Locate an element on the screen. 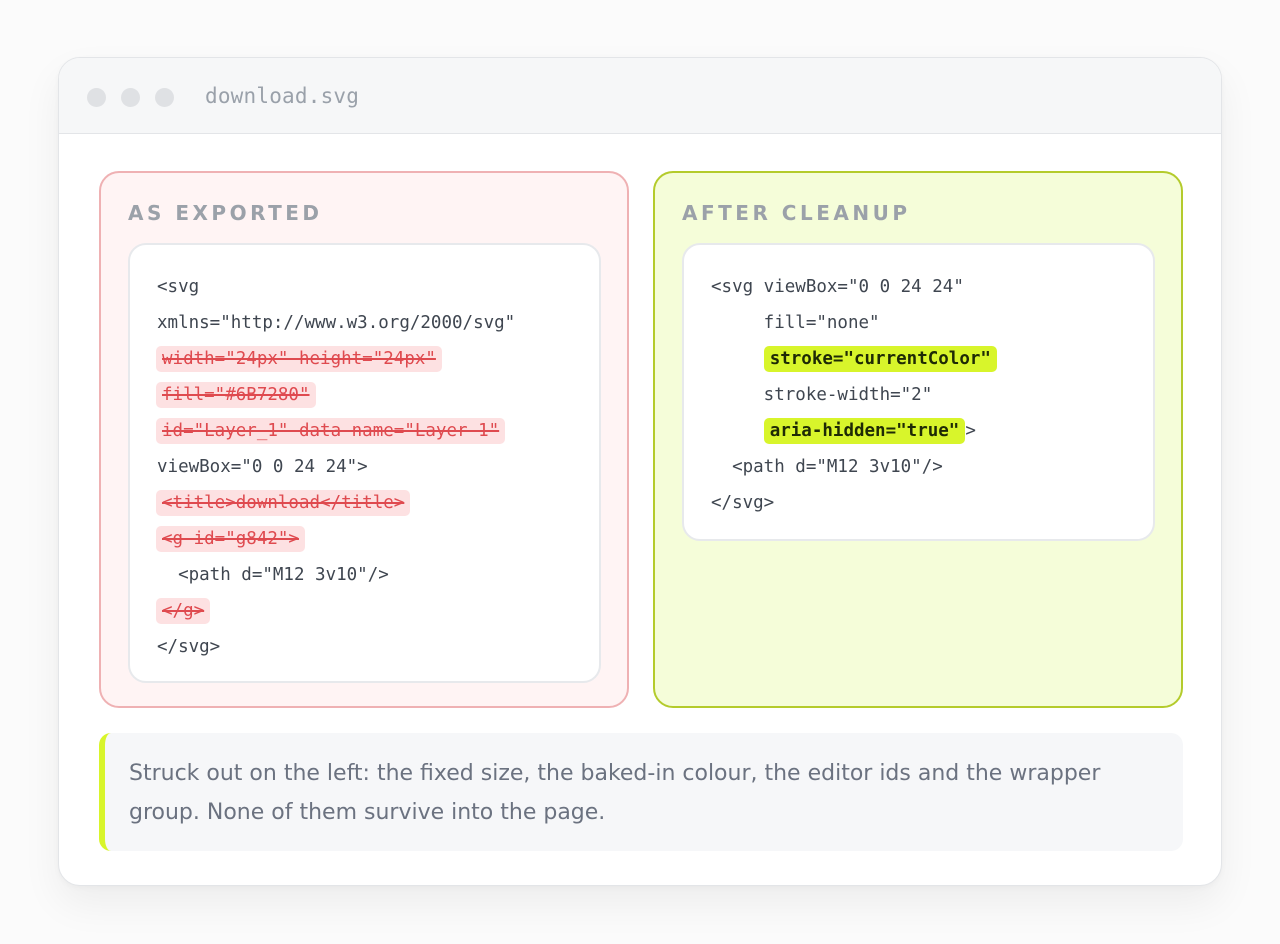  code-text: <svg is located at coordinates (178, 287).